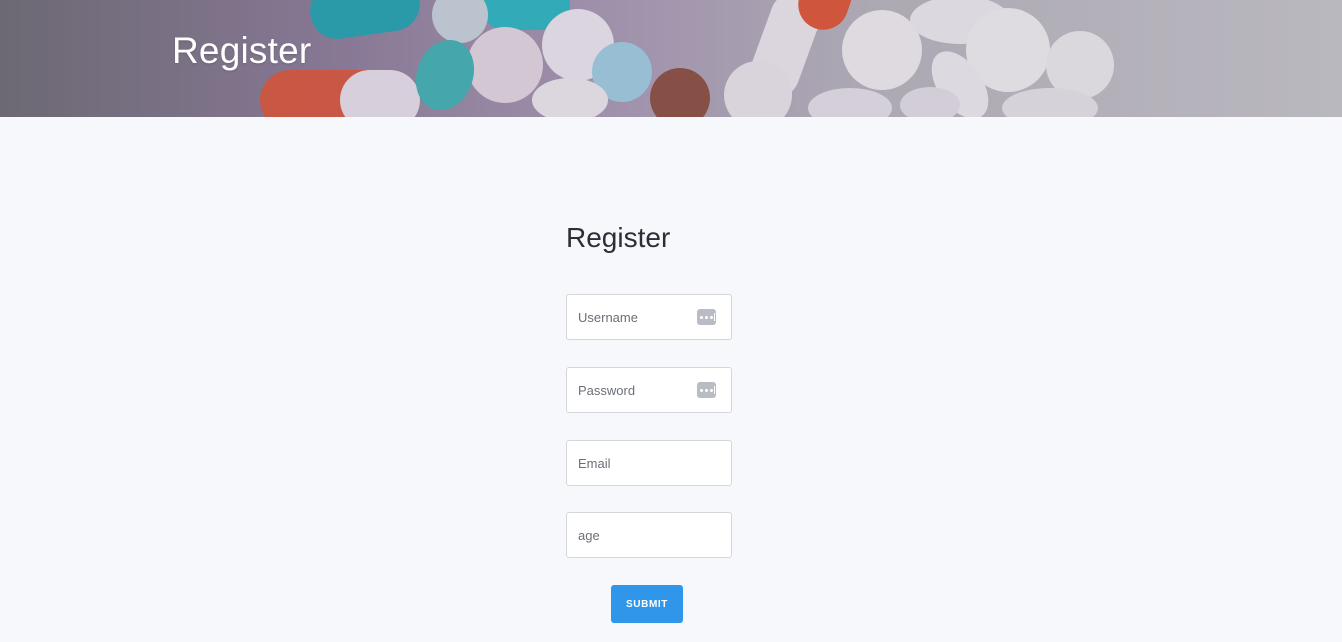 The height and width of the screenshot is (642, 1342). I want to click on email-input, so click(649, 463).